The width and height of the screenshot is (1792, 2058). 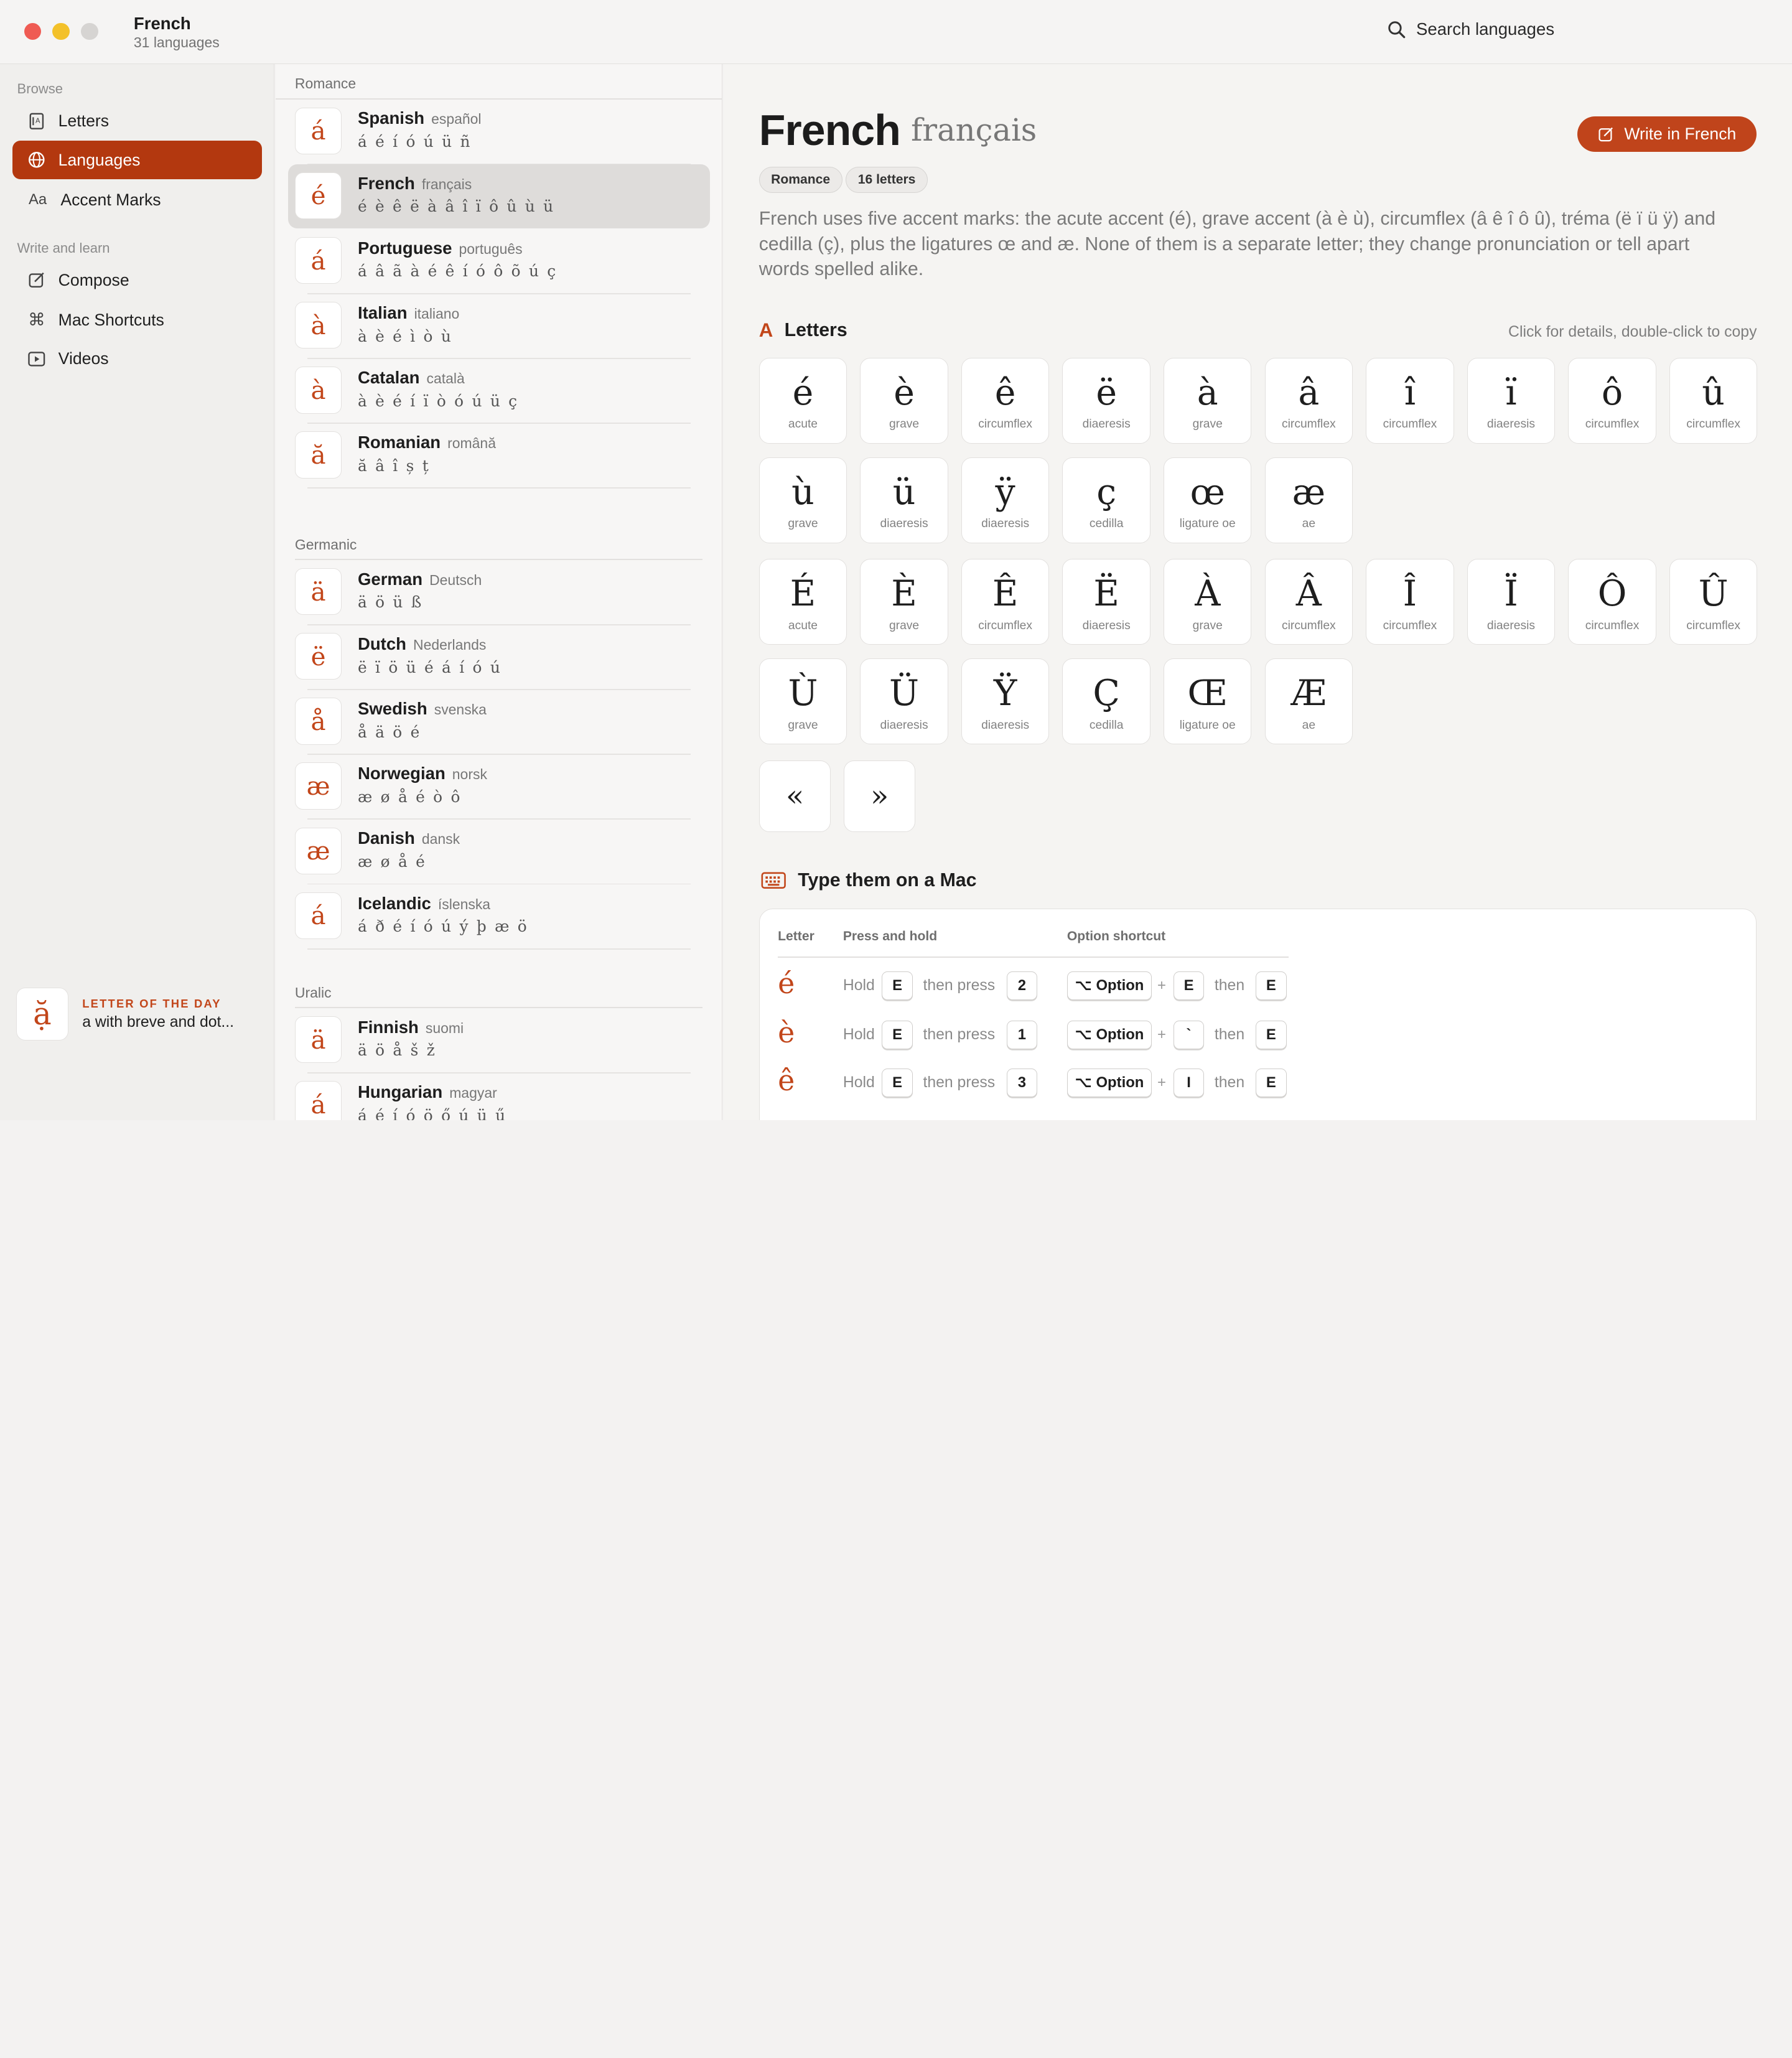 What do you see at coordinates (1308, 500) in the screenshot?
I see `letter-tile: æ ae` at bounding box center [1308, 500].